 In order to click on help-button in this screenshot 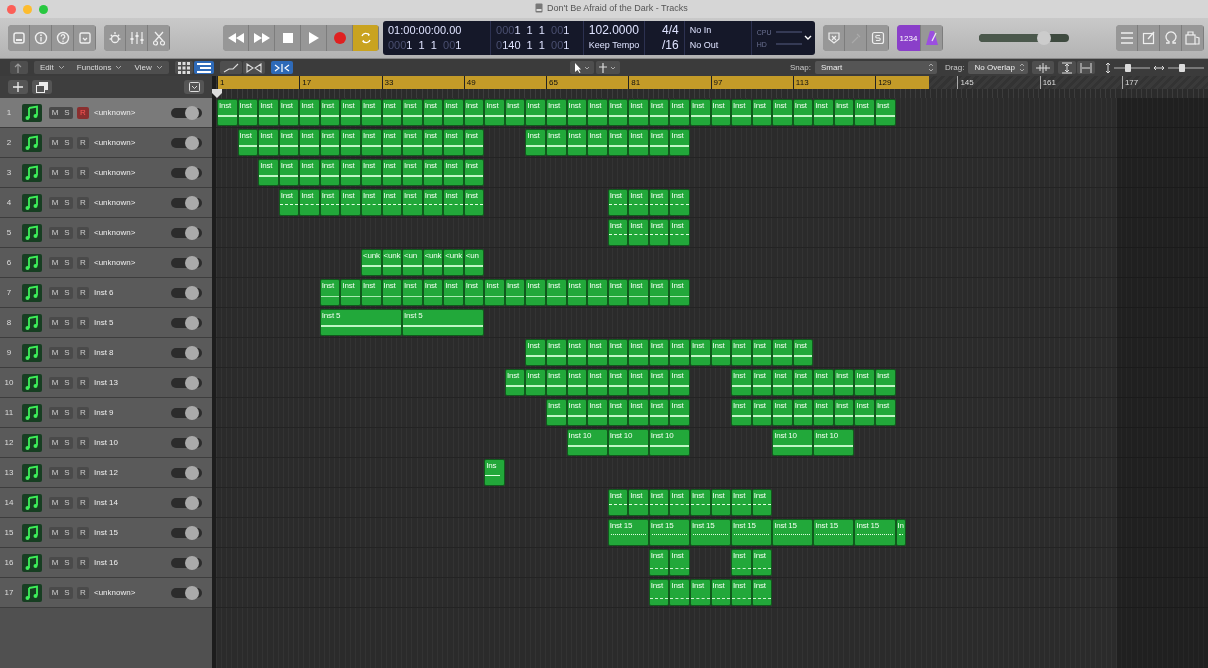, I will do `click(63, 38)`.